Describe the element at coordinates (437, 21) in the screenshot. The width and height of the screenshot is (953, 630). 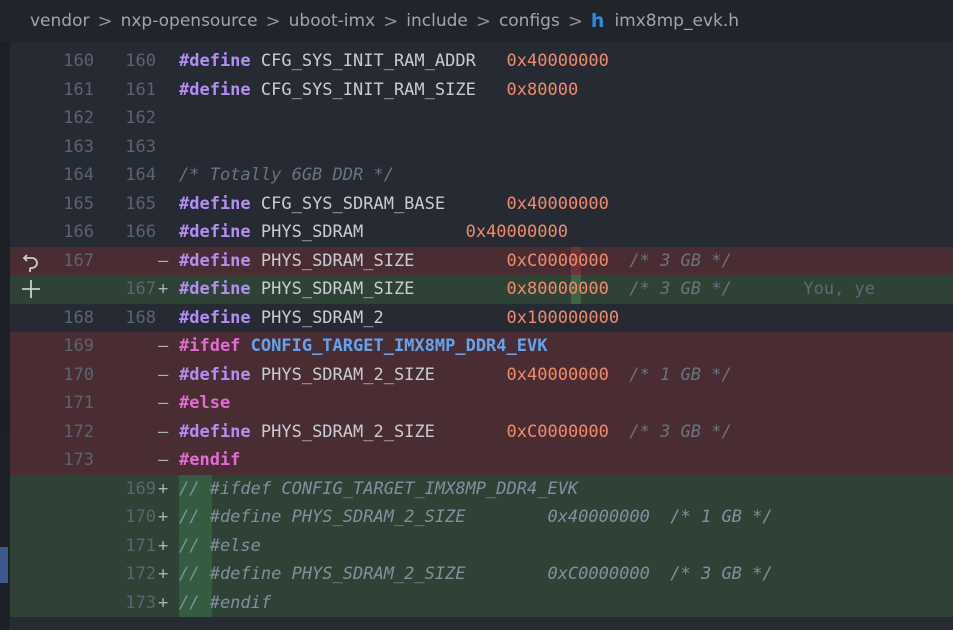
I see `breadcrumb-item-include: include` at that location.